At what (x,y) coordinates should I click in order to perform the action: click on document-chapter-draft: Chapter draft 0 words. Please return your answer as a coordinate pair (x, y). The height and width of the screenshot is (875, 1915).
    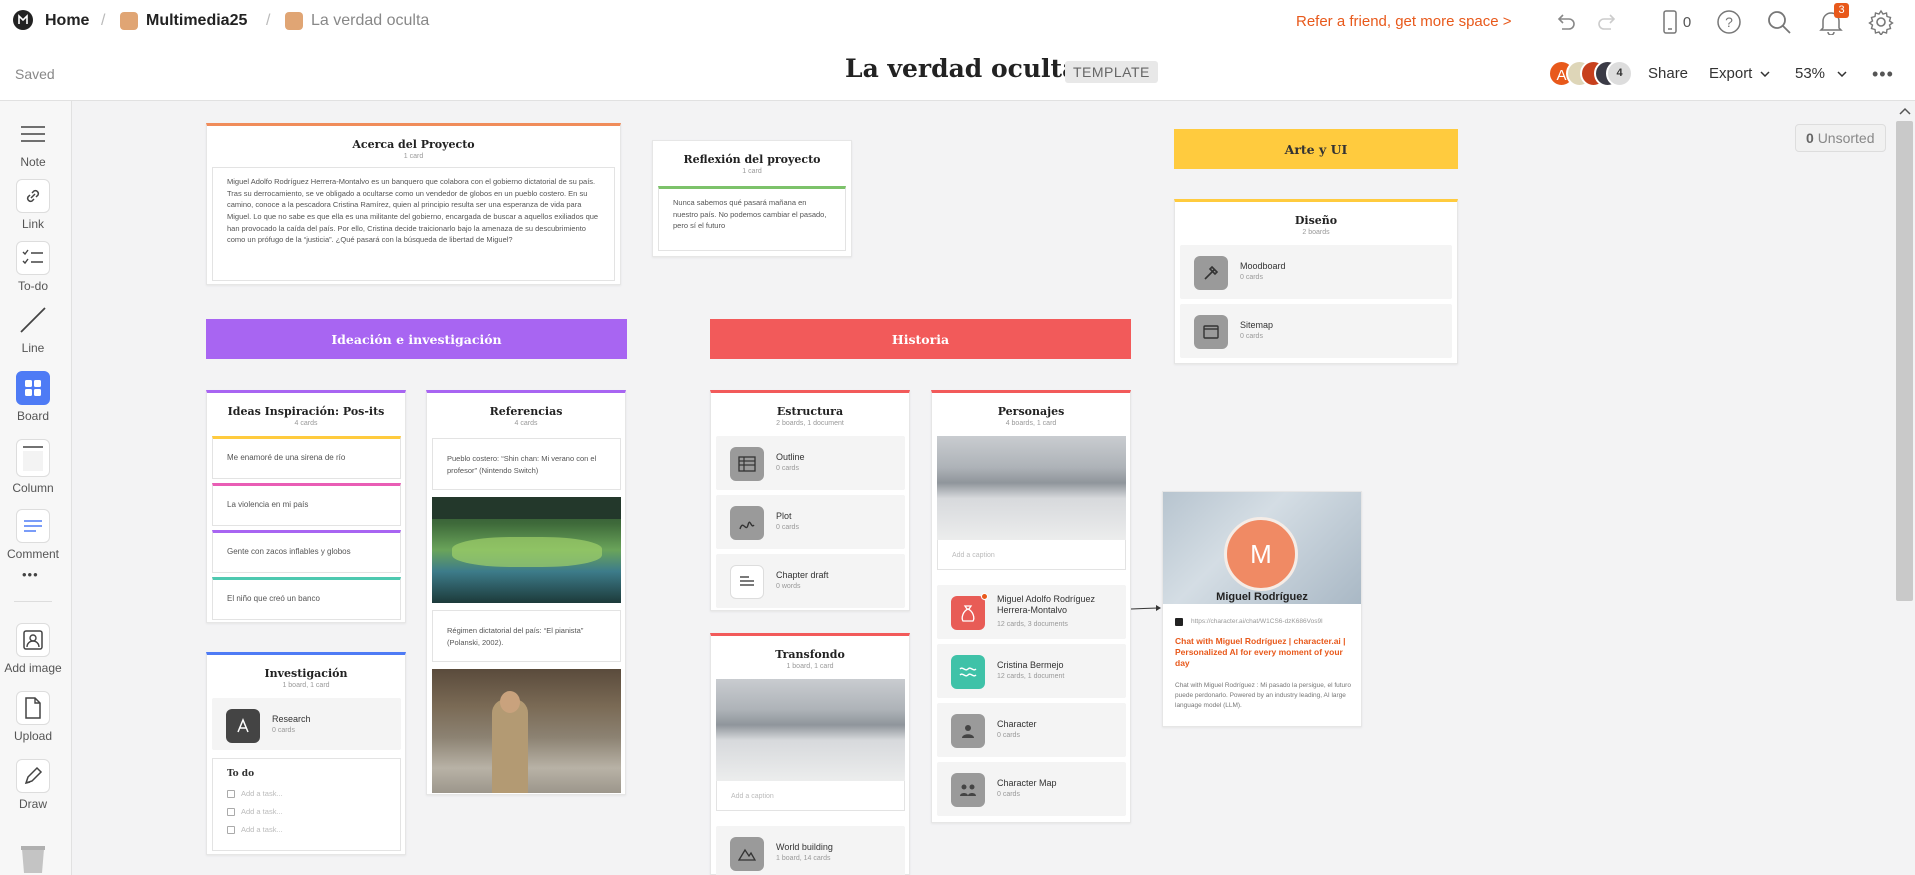
    Looking at the image, I should click on (810, 581).